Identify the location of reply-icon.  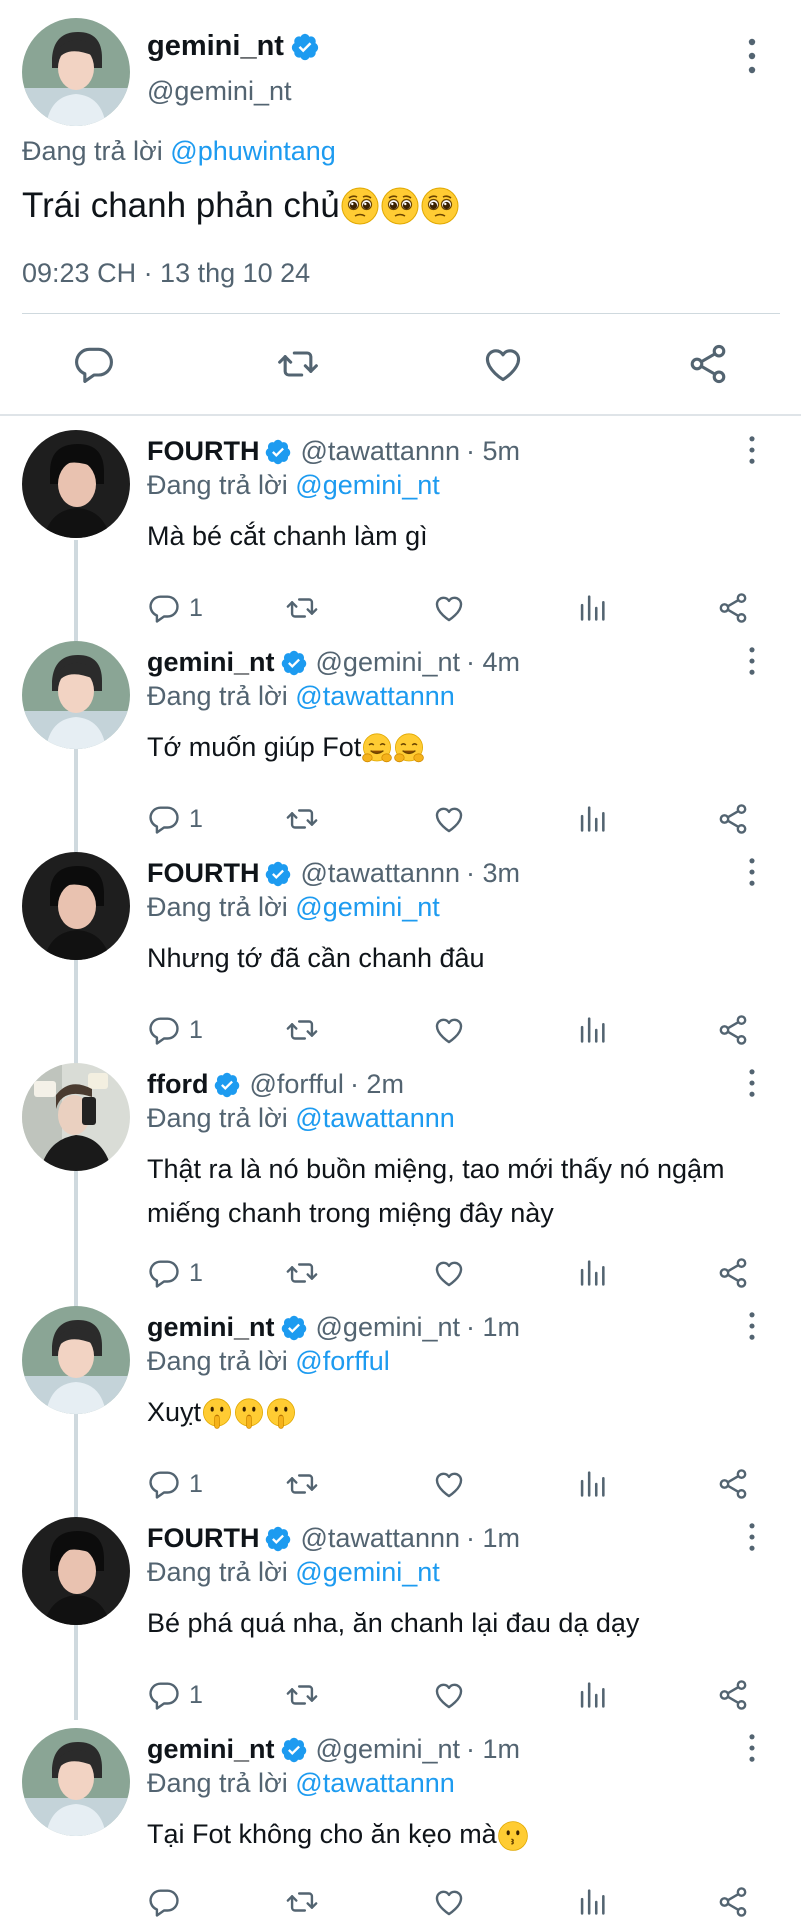
(94, 364).